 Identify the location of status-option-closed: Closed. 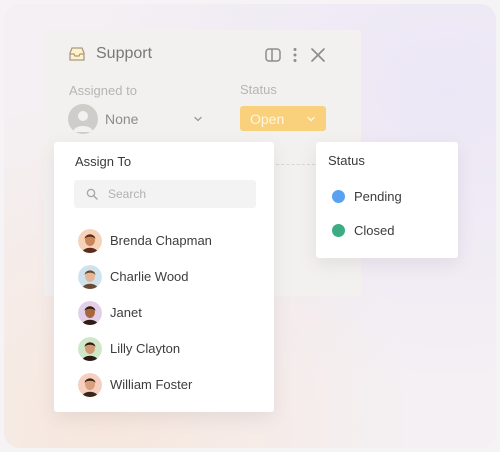
(387, 231).